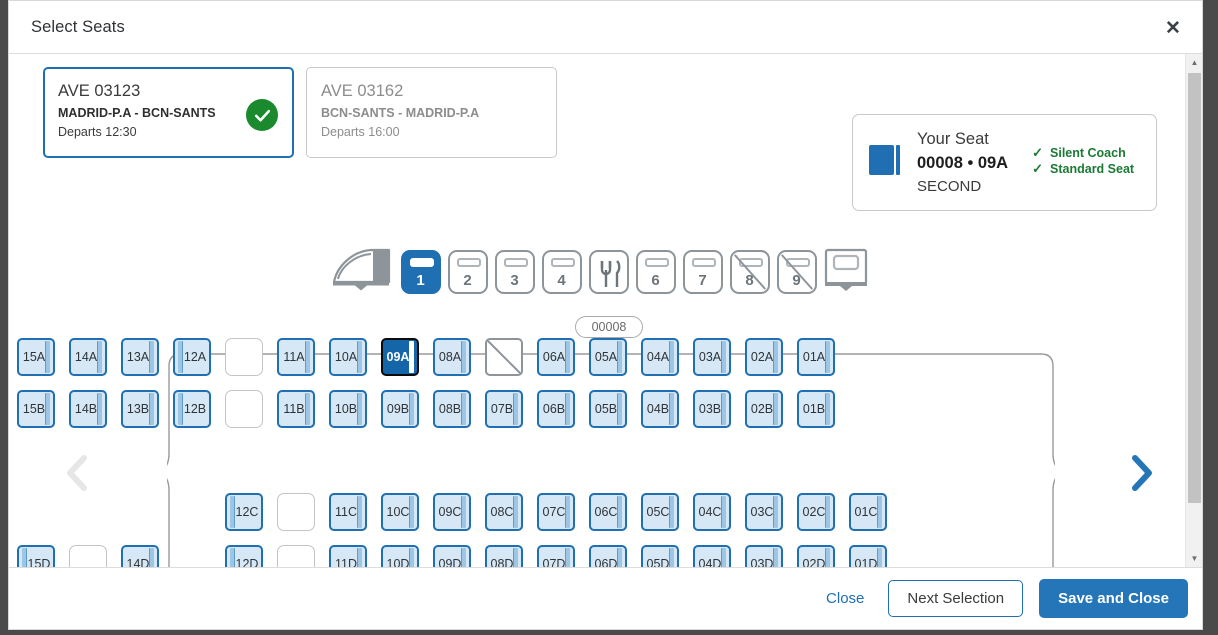 This screenshot has height=635, width=1218. I want to click on seat-label: 07B, so click(502, 409).